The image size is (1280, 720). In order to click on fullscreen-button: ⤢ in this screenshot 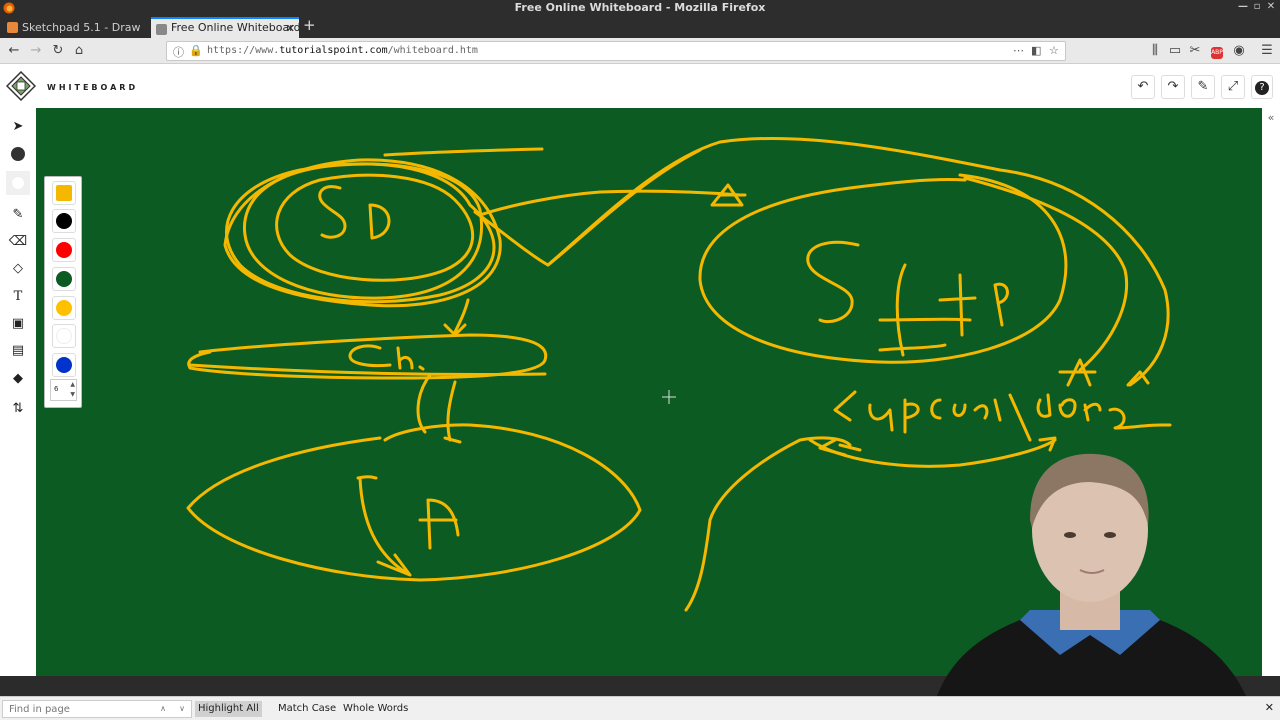, I will do `click(1233, 87)`.